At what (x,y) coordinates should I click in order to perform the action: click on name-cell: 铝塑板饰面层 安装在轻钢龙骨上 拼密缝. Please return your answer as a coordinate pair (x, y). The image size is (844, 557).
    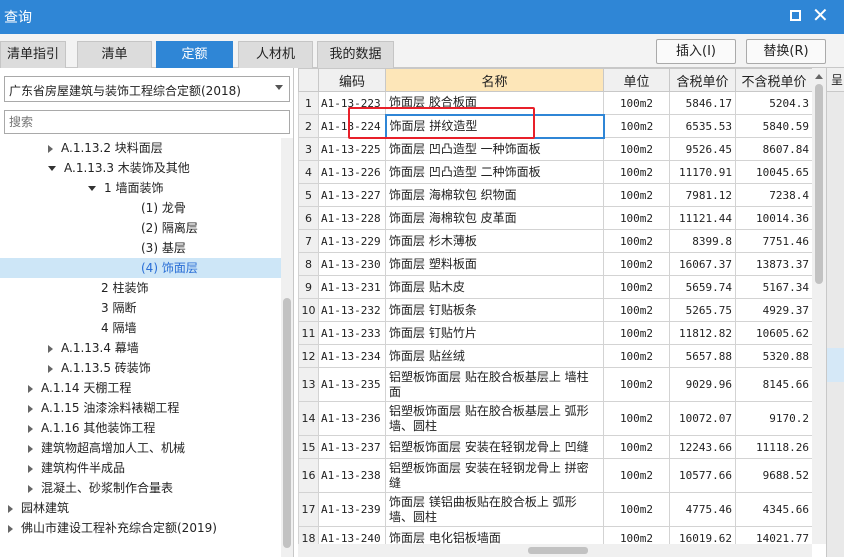
    Looking at the image, I should click on (494, 475).